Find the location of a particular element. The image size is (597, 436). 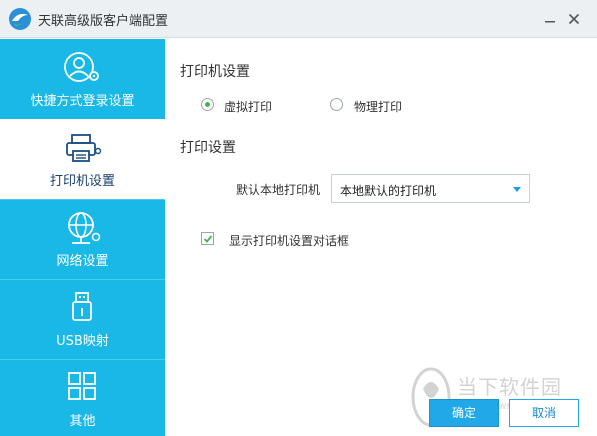

sidebar-item-printer: 打印机设置 is located at coordinates (82, 159).